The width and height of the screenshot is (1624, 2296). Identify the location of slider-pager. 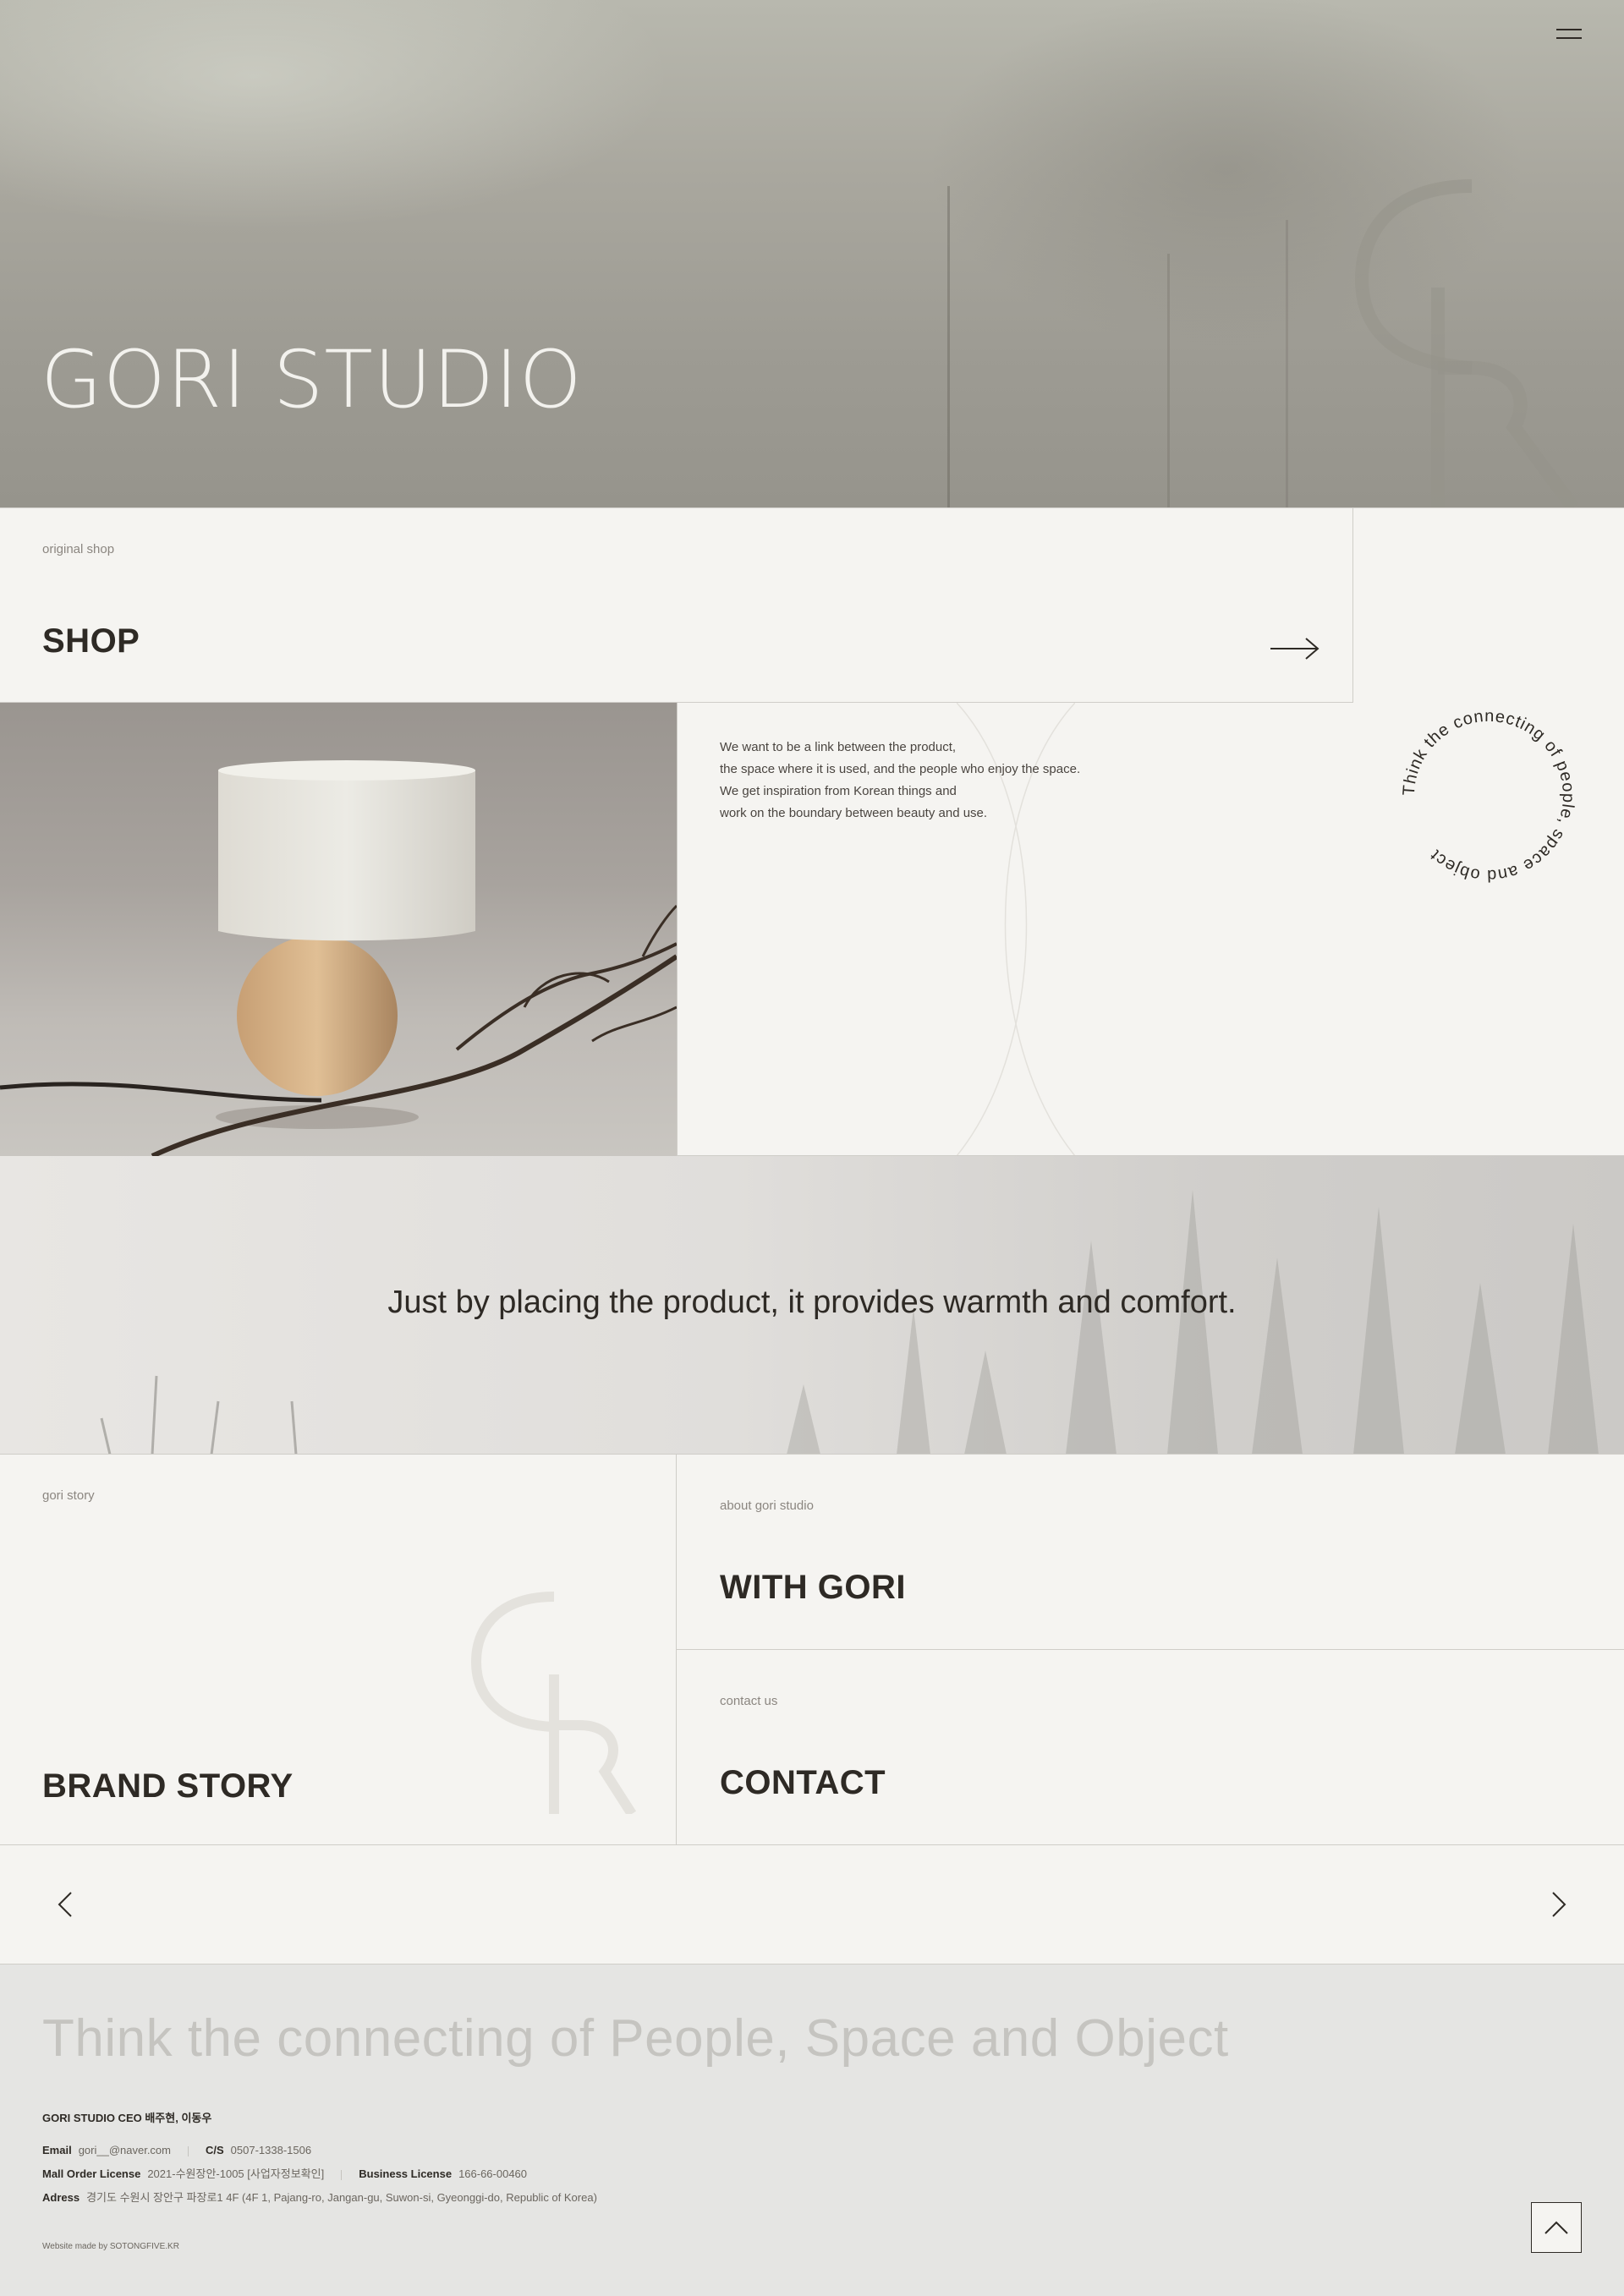
(812, 1905).